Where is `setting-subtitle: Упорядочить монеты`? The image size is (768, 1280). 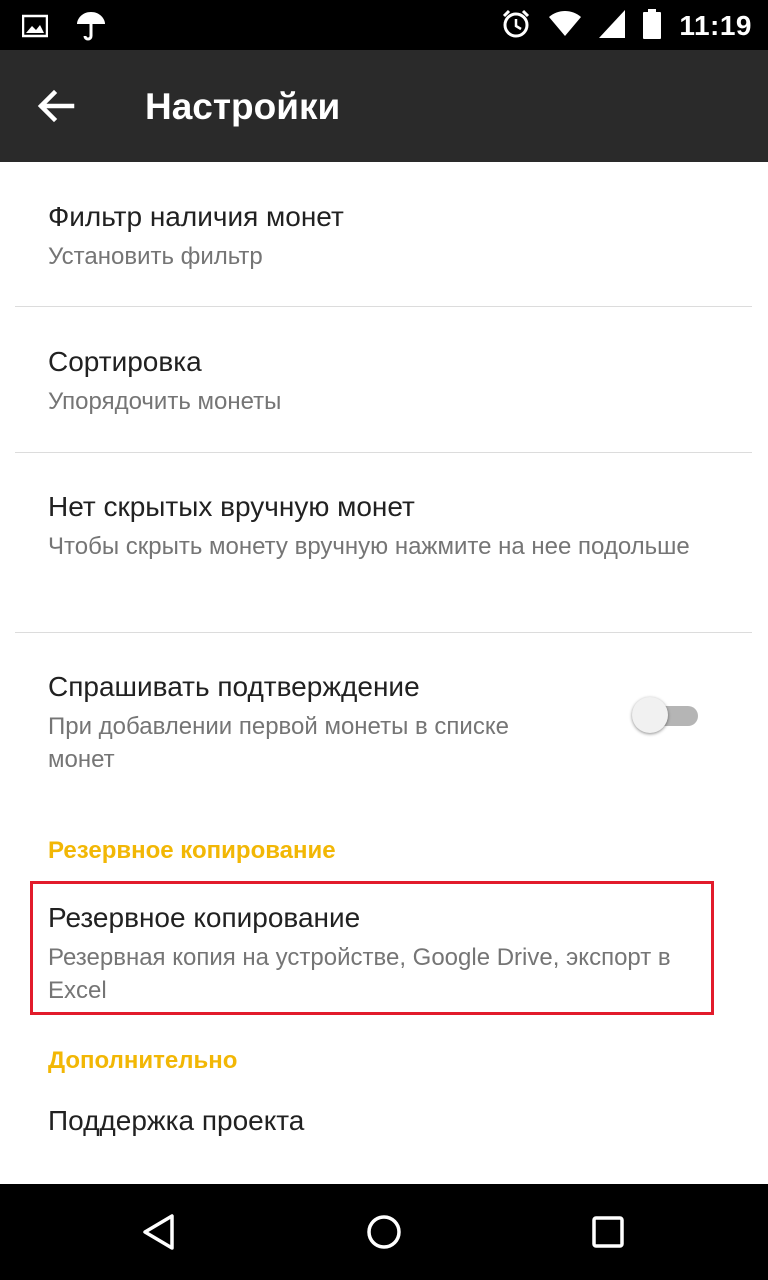 setting-subtitle: Упорядочить монеты is located at coordinates (165, 401).